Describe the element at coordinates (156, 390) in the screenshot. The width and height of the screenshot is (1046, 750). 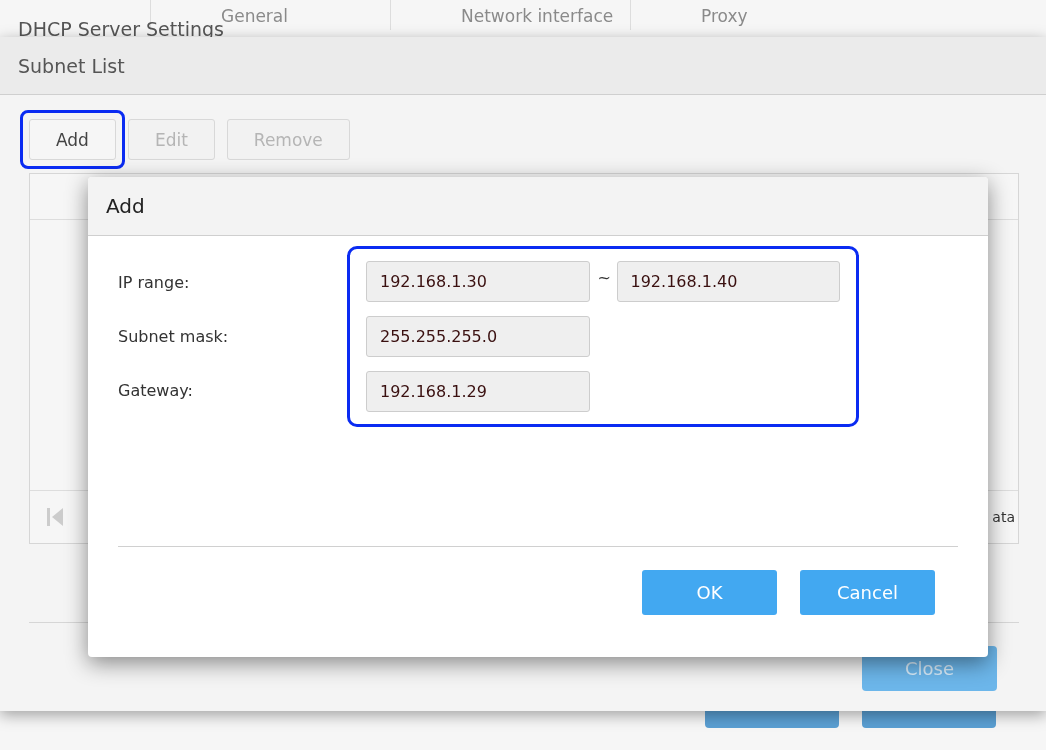
I see `field-label: Gateway:` at that location.